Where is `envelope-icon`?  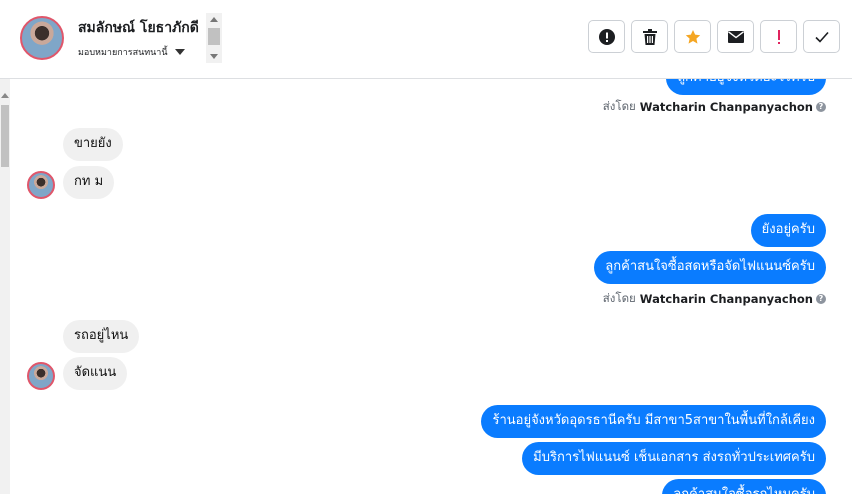 envelope-icon is located at coordinates (735, 36).